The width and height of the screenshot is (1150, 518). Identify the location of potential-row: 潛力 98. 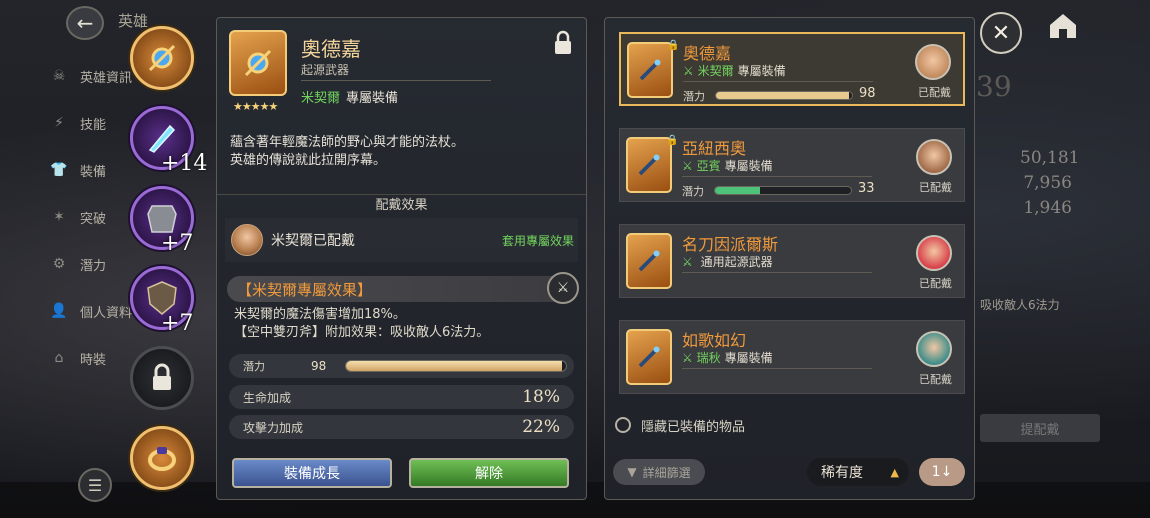
(401, 366).